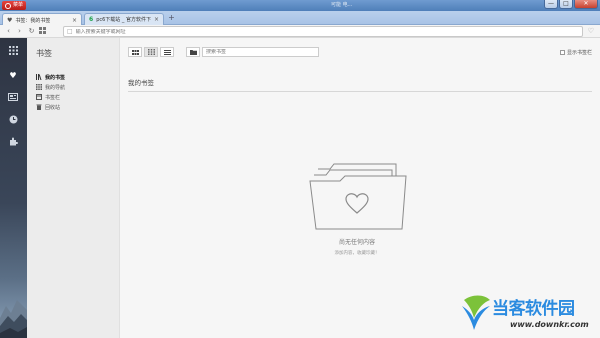  Describe the element at coordinates (91, 19) in the screenshot. I see `pc6-logo-icon: 6` at that location.